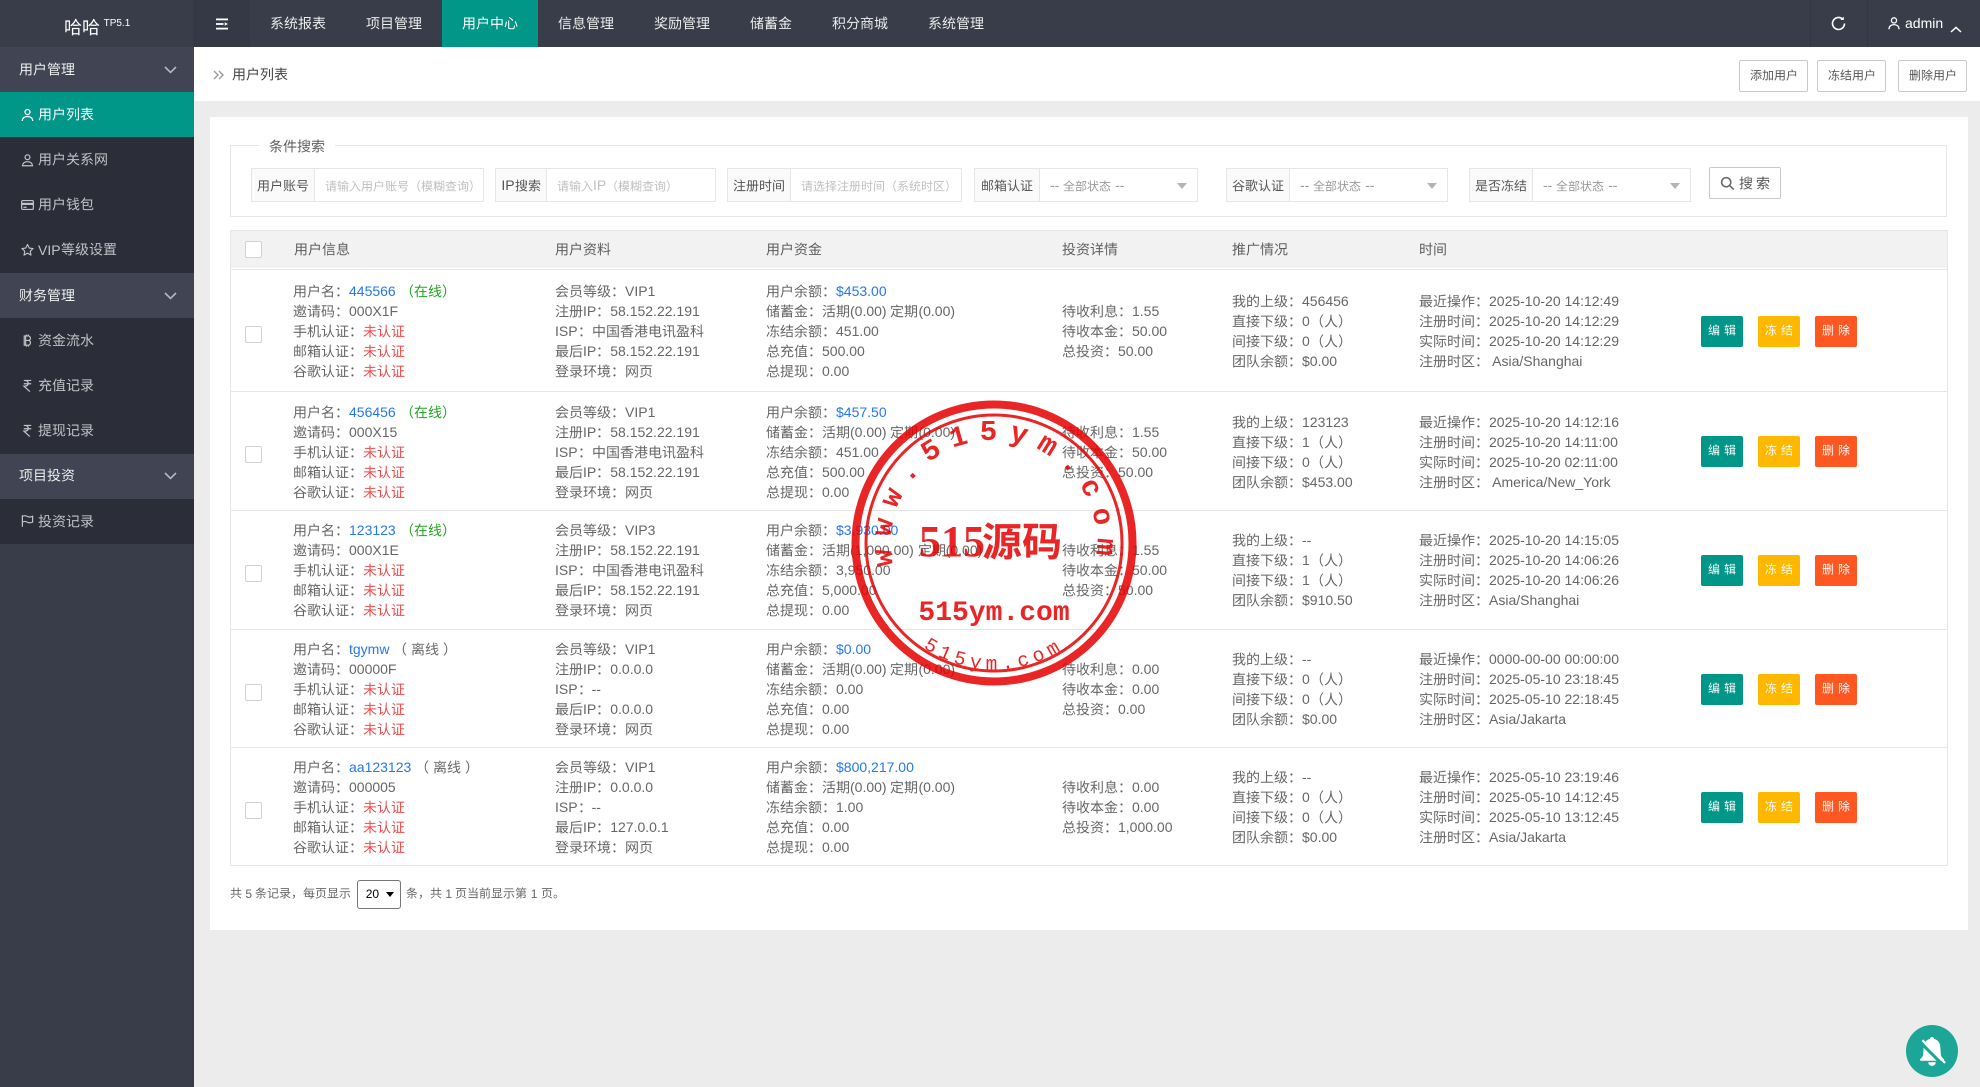 This screenshot has width=1980, height=1087. I want to click on svg-text: 515, so click(952, 541).